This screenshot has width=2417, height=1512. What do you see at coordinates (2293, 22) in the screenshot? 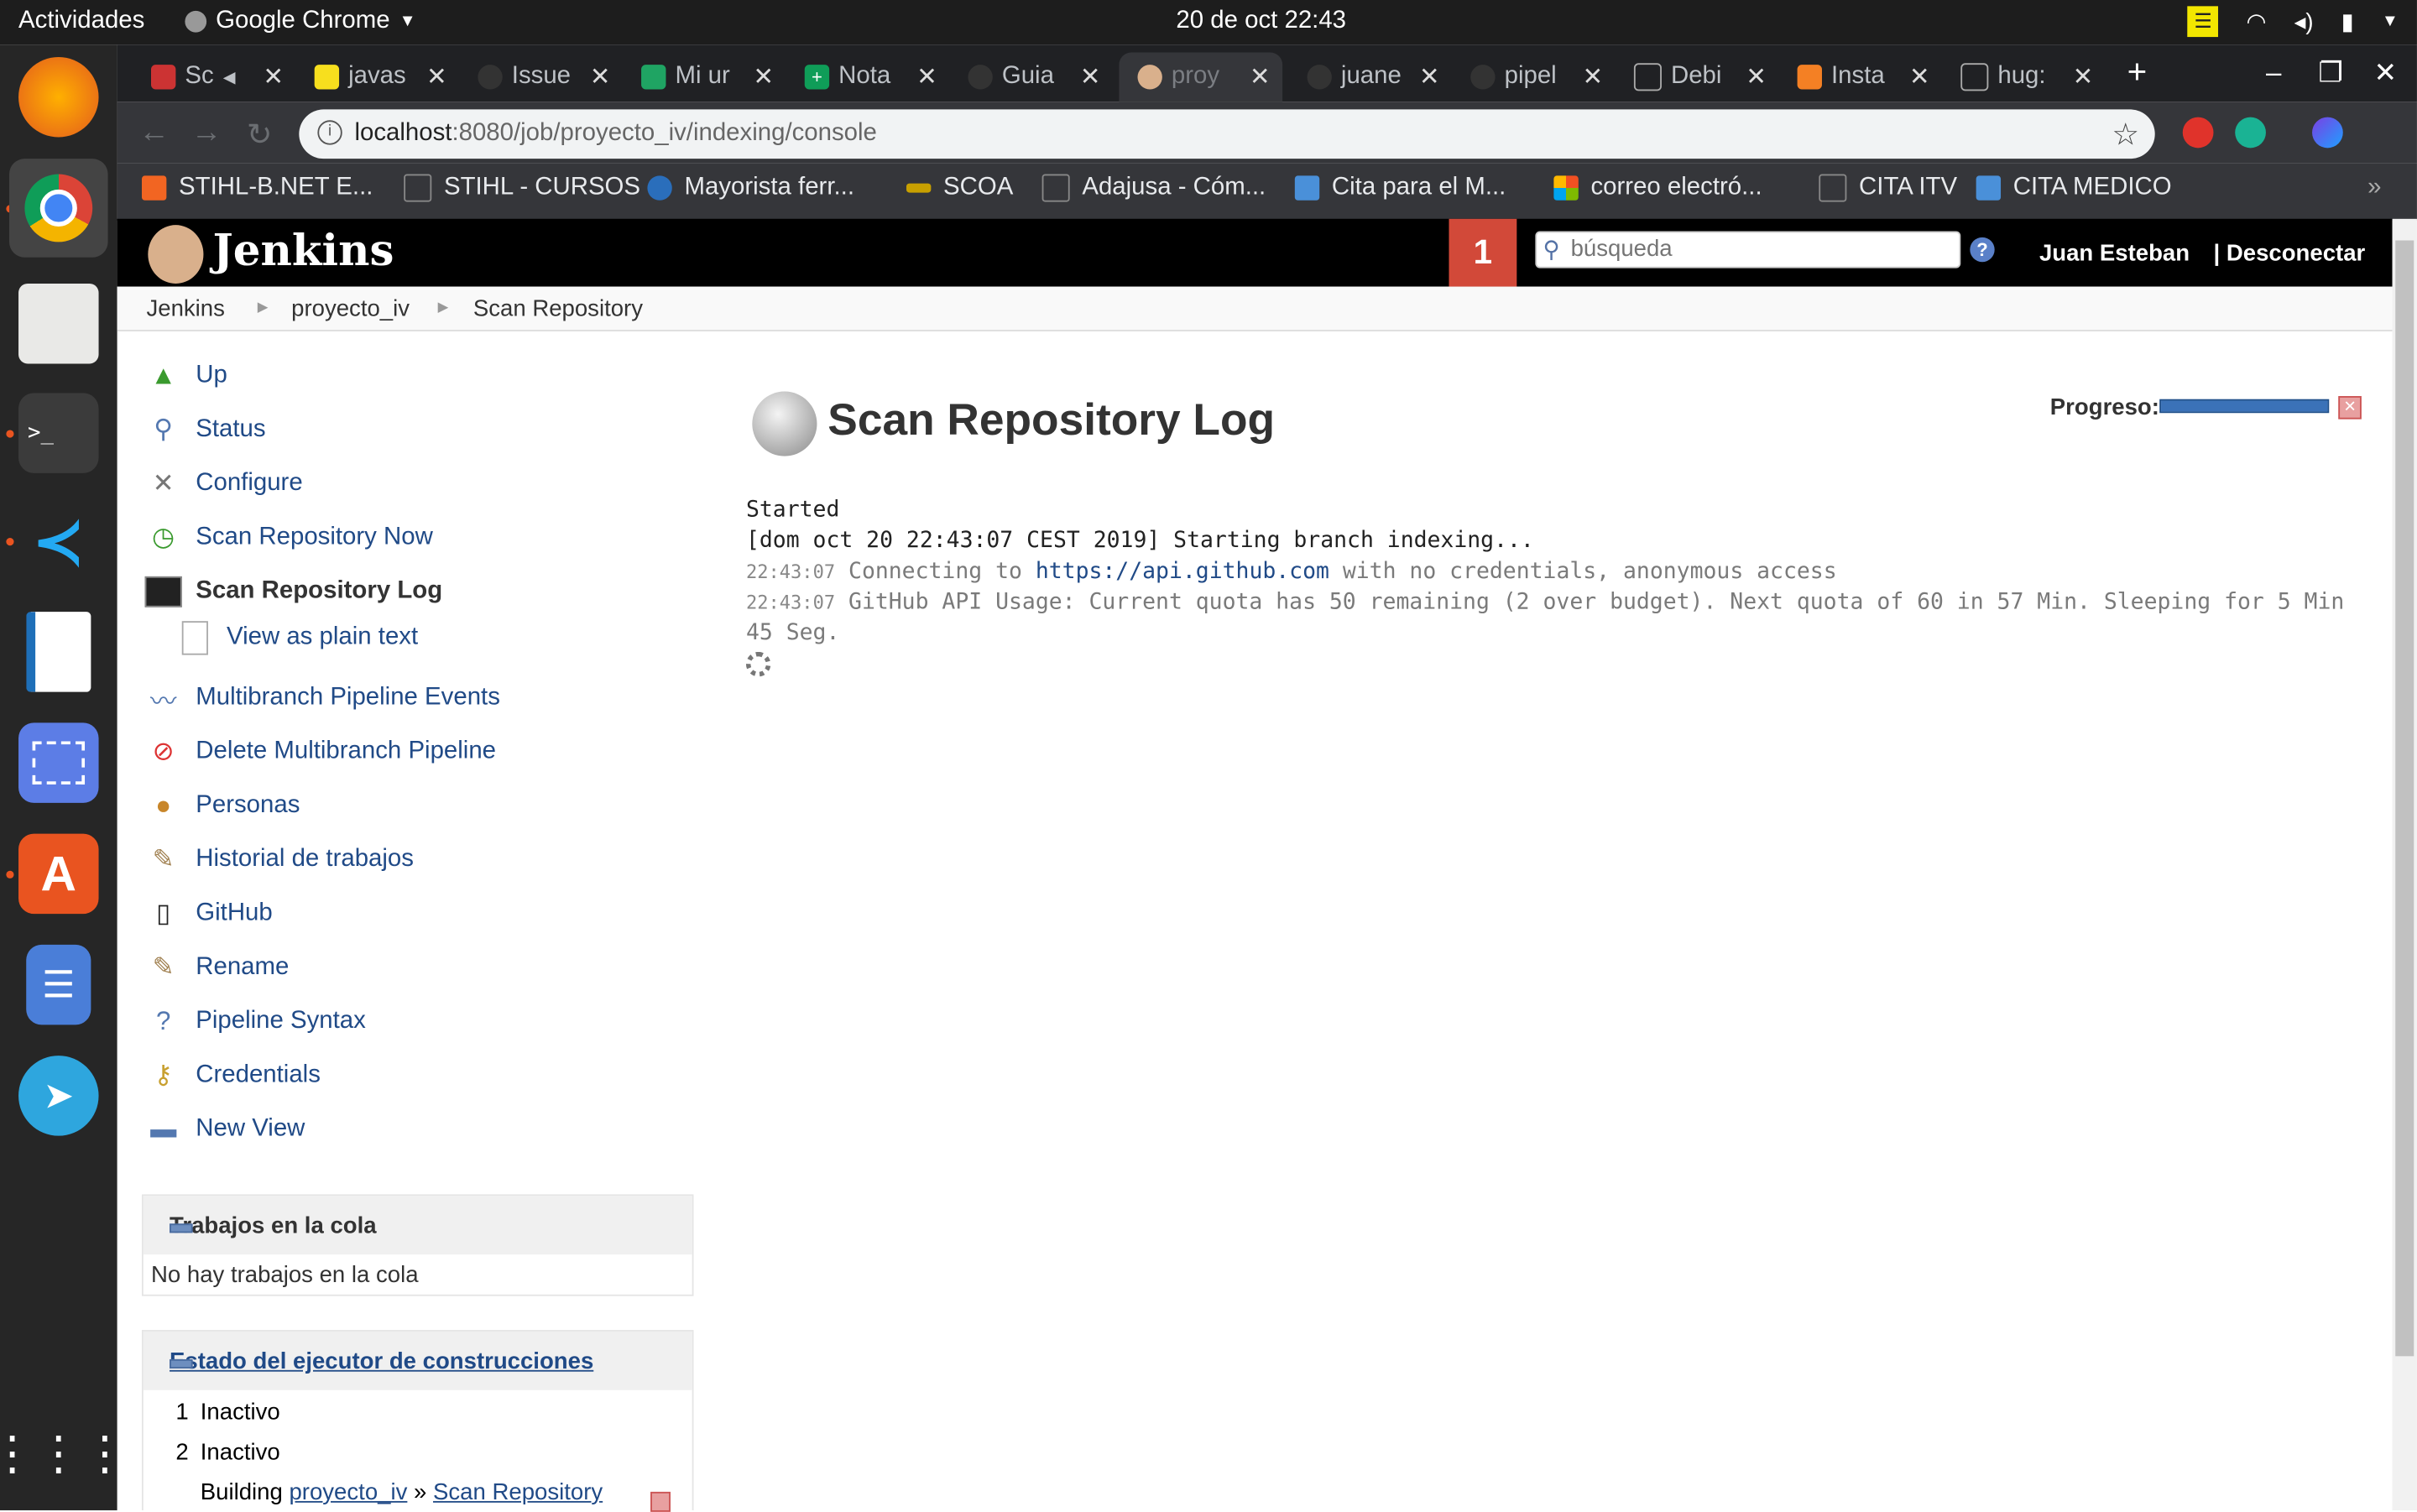
I see `system-tray: ☰ ◠ ◂) ▮ ▼` at bounding box center [2293, 22].